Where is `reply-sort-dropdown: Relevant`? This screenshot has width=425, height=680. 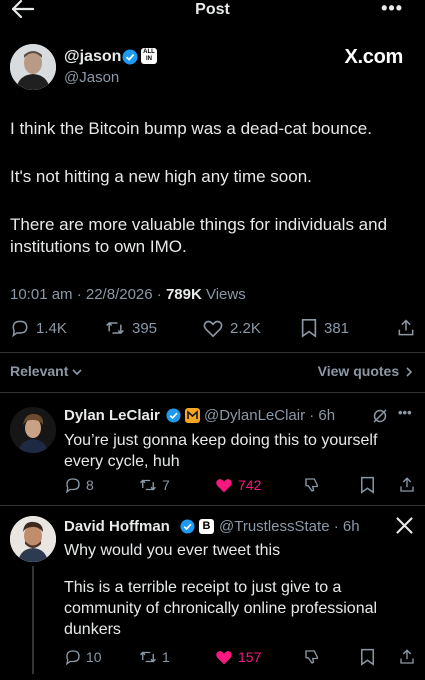
reply-sort-dropdown: Relevant is located at coordinates (46, 371).